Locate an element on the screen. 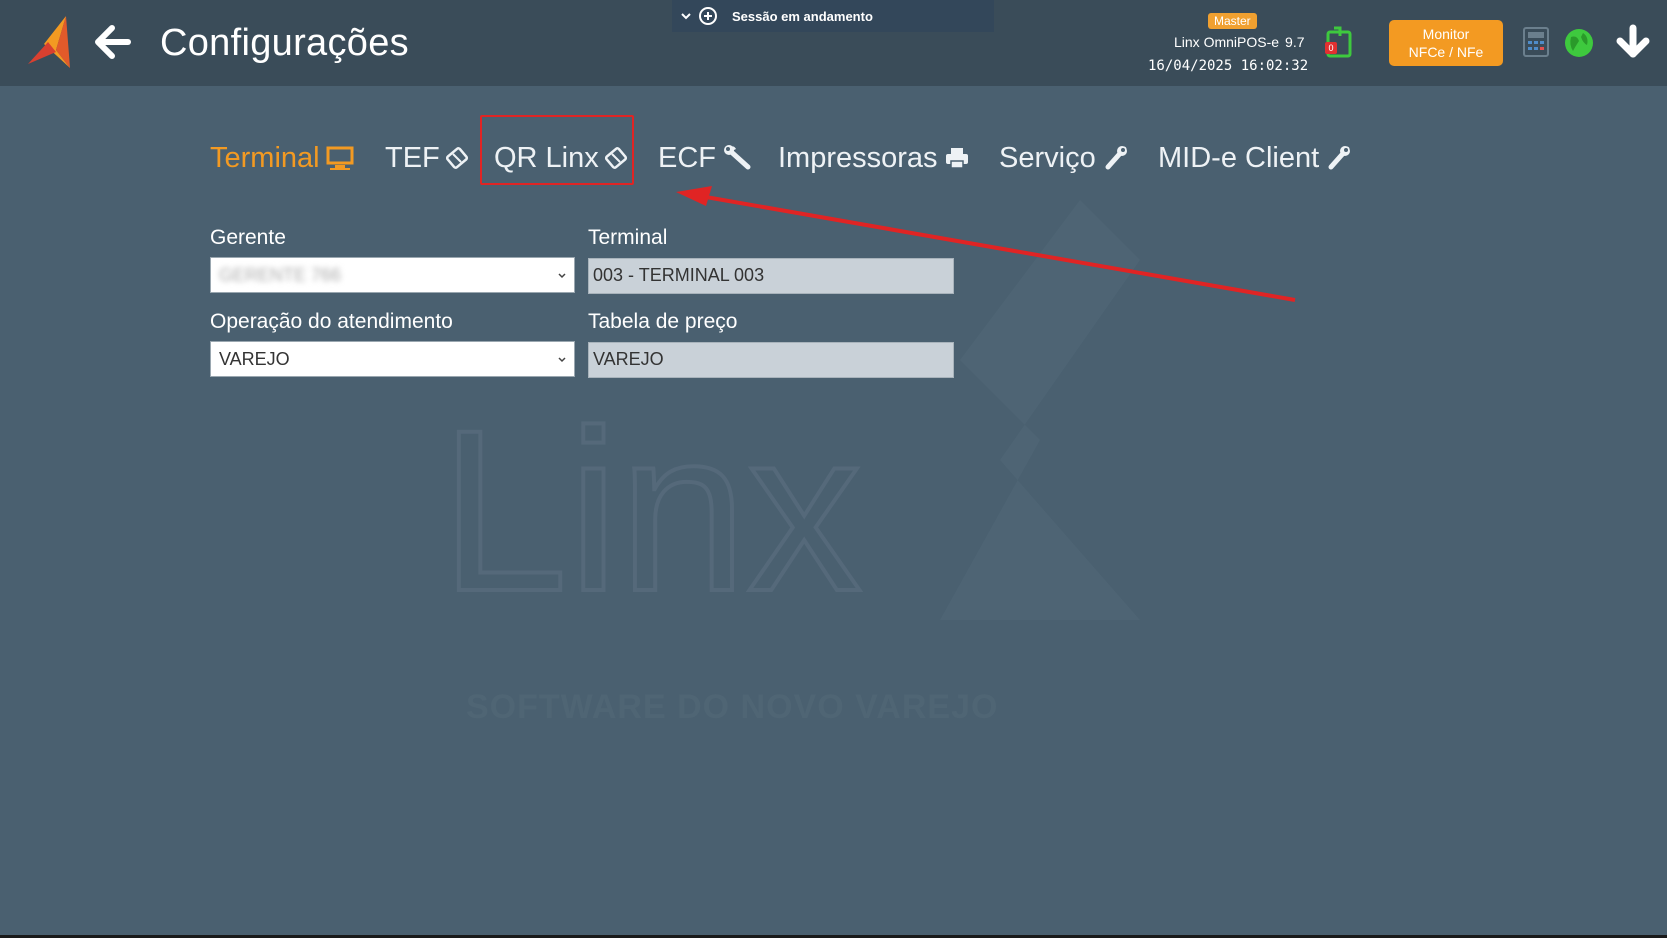 This screenshot has width=1667, height=938. datetime: 16/04/2025 16:02:32 is located at coordinates (1228, 66).